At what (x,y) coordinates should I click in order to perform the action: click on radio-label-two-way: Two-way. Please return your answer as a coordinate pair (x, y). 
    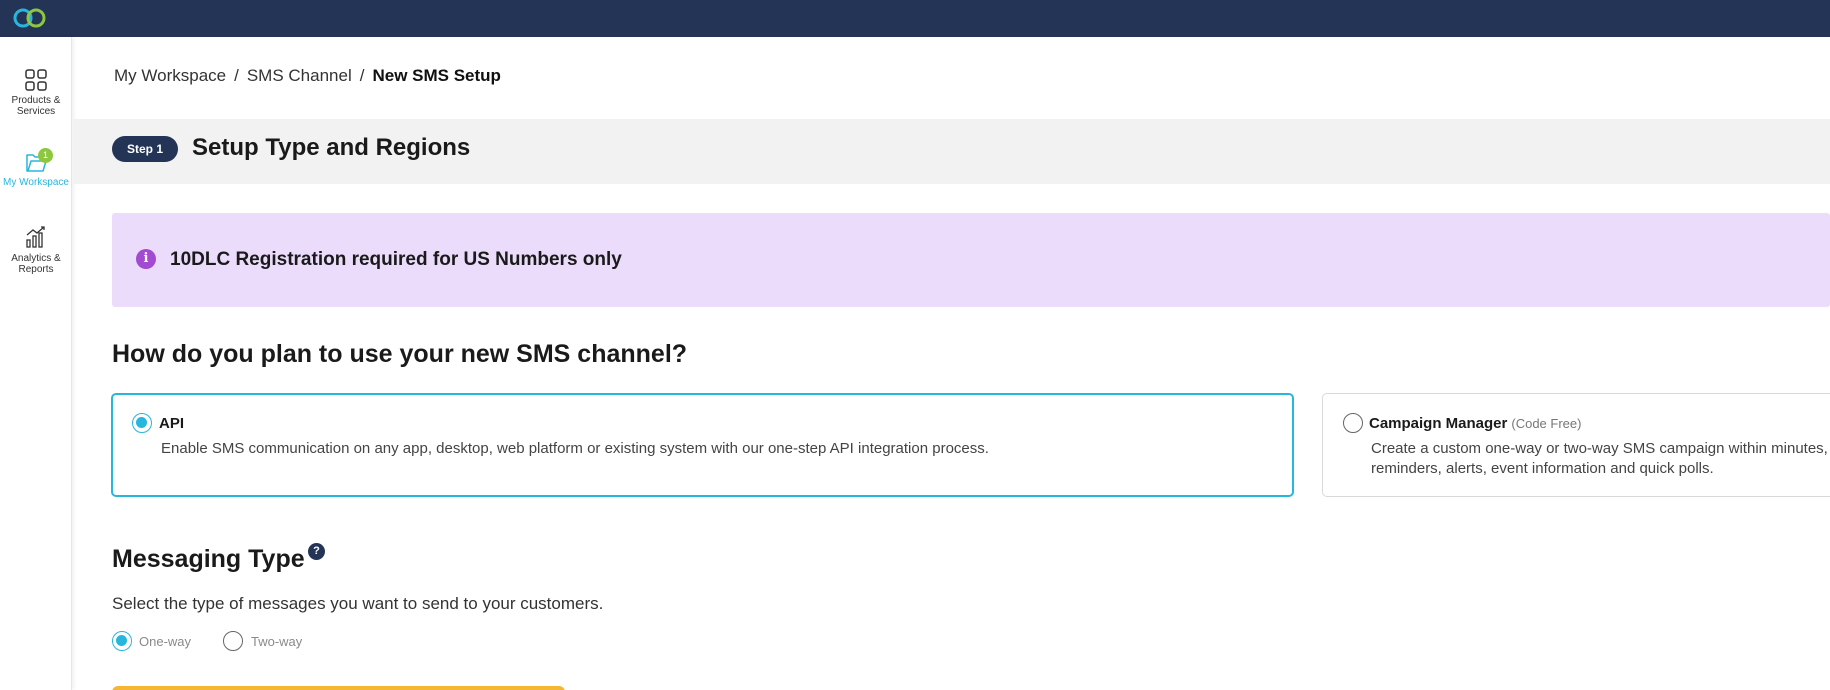
    Looking at the image, I should click on (276, 641).